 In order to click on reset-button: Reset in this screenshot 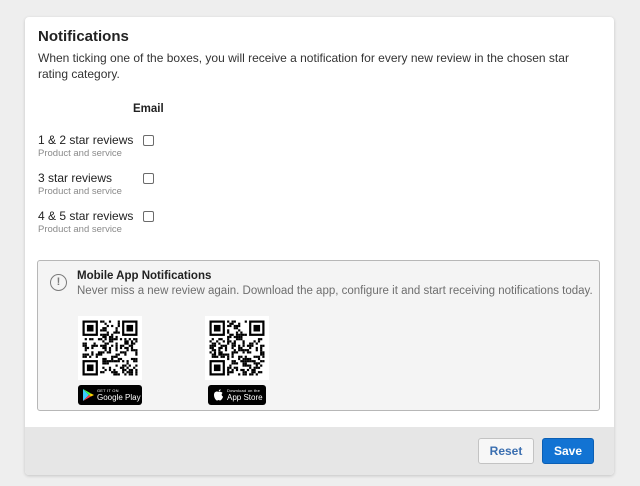, I will do `click(506, 451)`.